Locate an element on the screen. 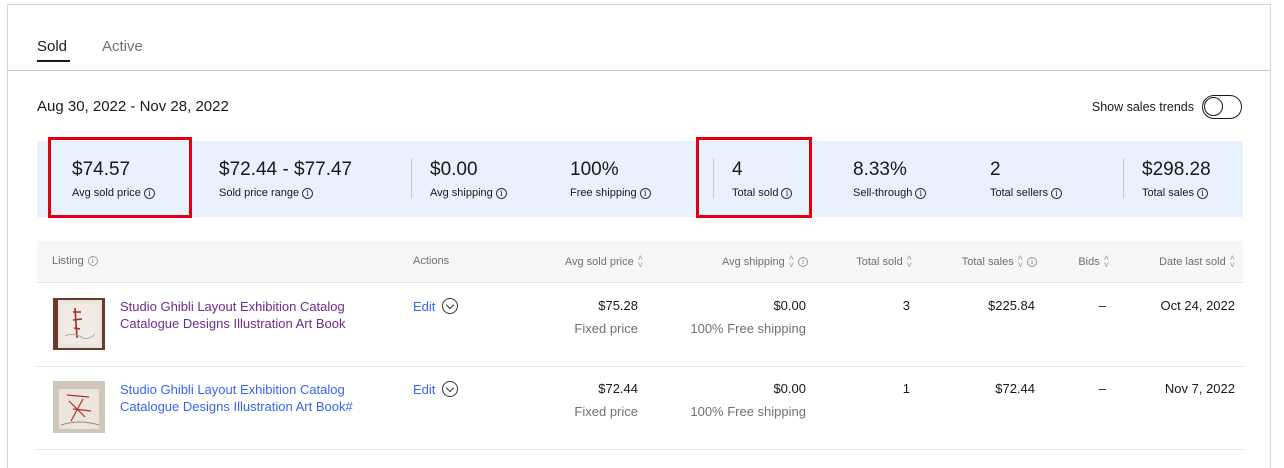 The width and height of the screenshot is (1284, 468). header-total-sold: Total sold ˄ ˅ is located at coordinates (884, 262).